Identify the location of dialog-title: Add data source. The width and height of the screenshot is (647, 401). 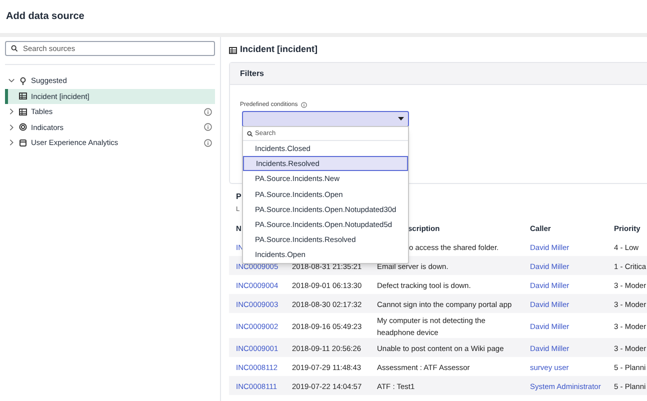
(45, 17).